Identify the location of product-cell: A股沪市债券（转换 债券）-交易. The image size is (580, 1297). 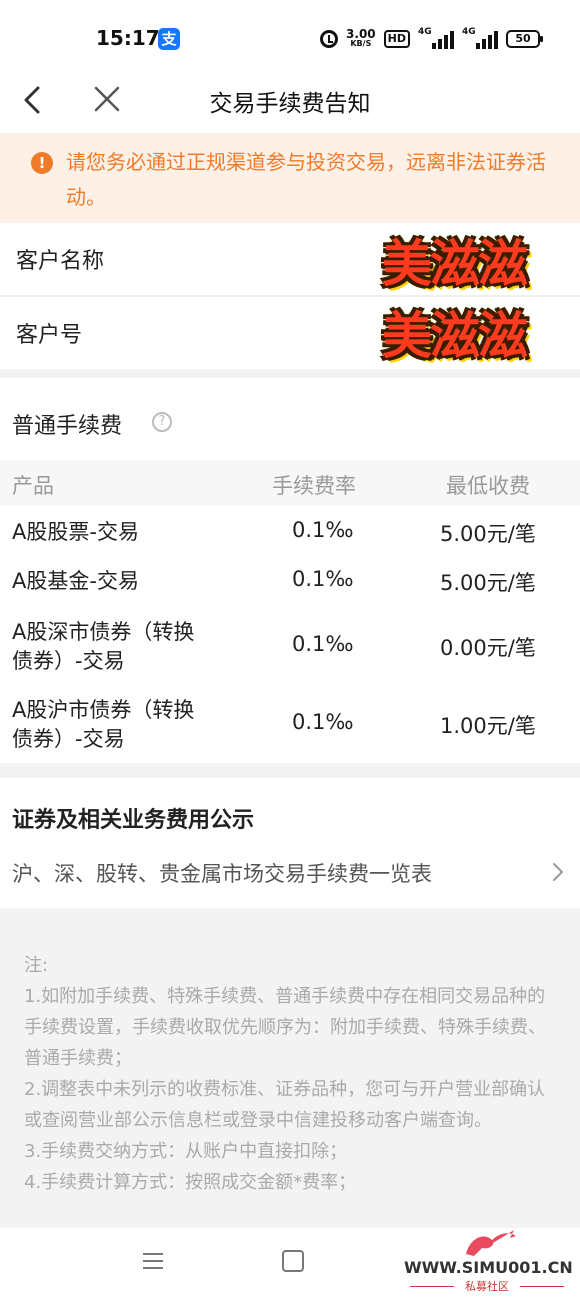
(103, 725).